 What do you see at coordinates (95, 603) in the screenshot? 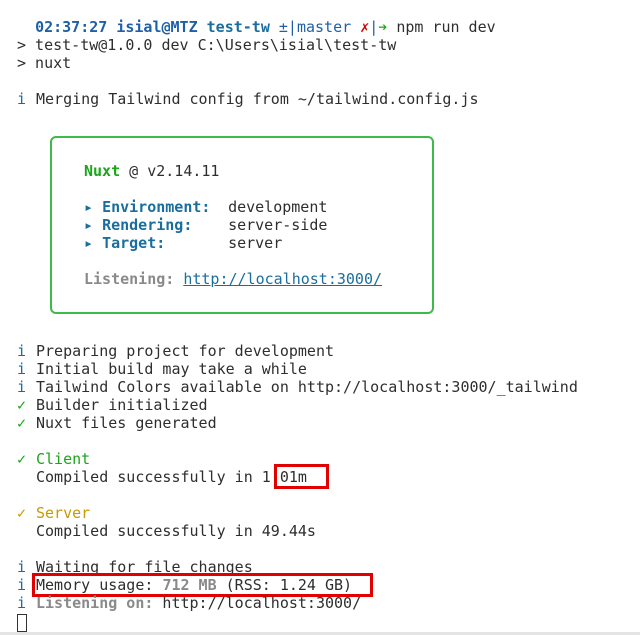
I see `listening-on-label: Listening on:` at bounding box center [95, 603].